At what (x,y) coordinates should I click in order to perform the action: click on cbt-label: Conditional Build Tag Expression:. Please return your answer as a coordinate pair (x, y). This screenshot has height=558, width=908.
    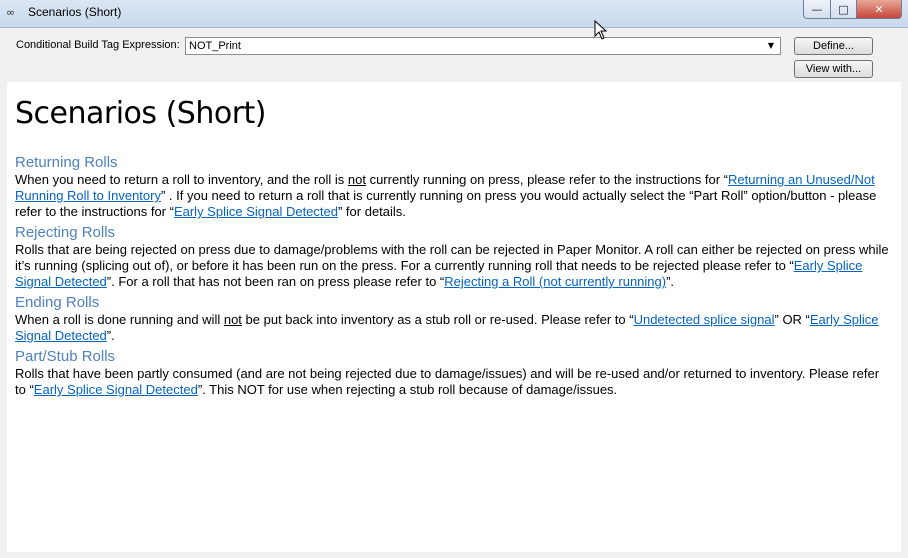
    Looking at the image, I should click on (98, 45).